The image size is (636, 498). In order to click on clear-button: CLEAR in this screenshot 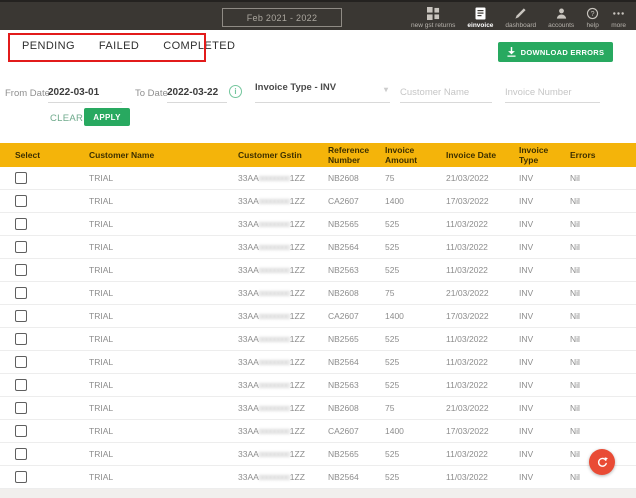, I will do `click(66, 118)`.